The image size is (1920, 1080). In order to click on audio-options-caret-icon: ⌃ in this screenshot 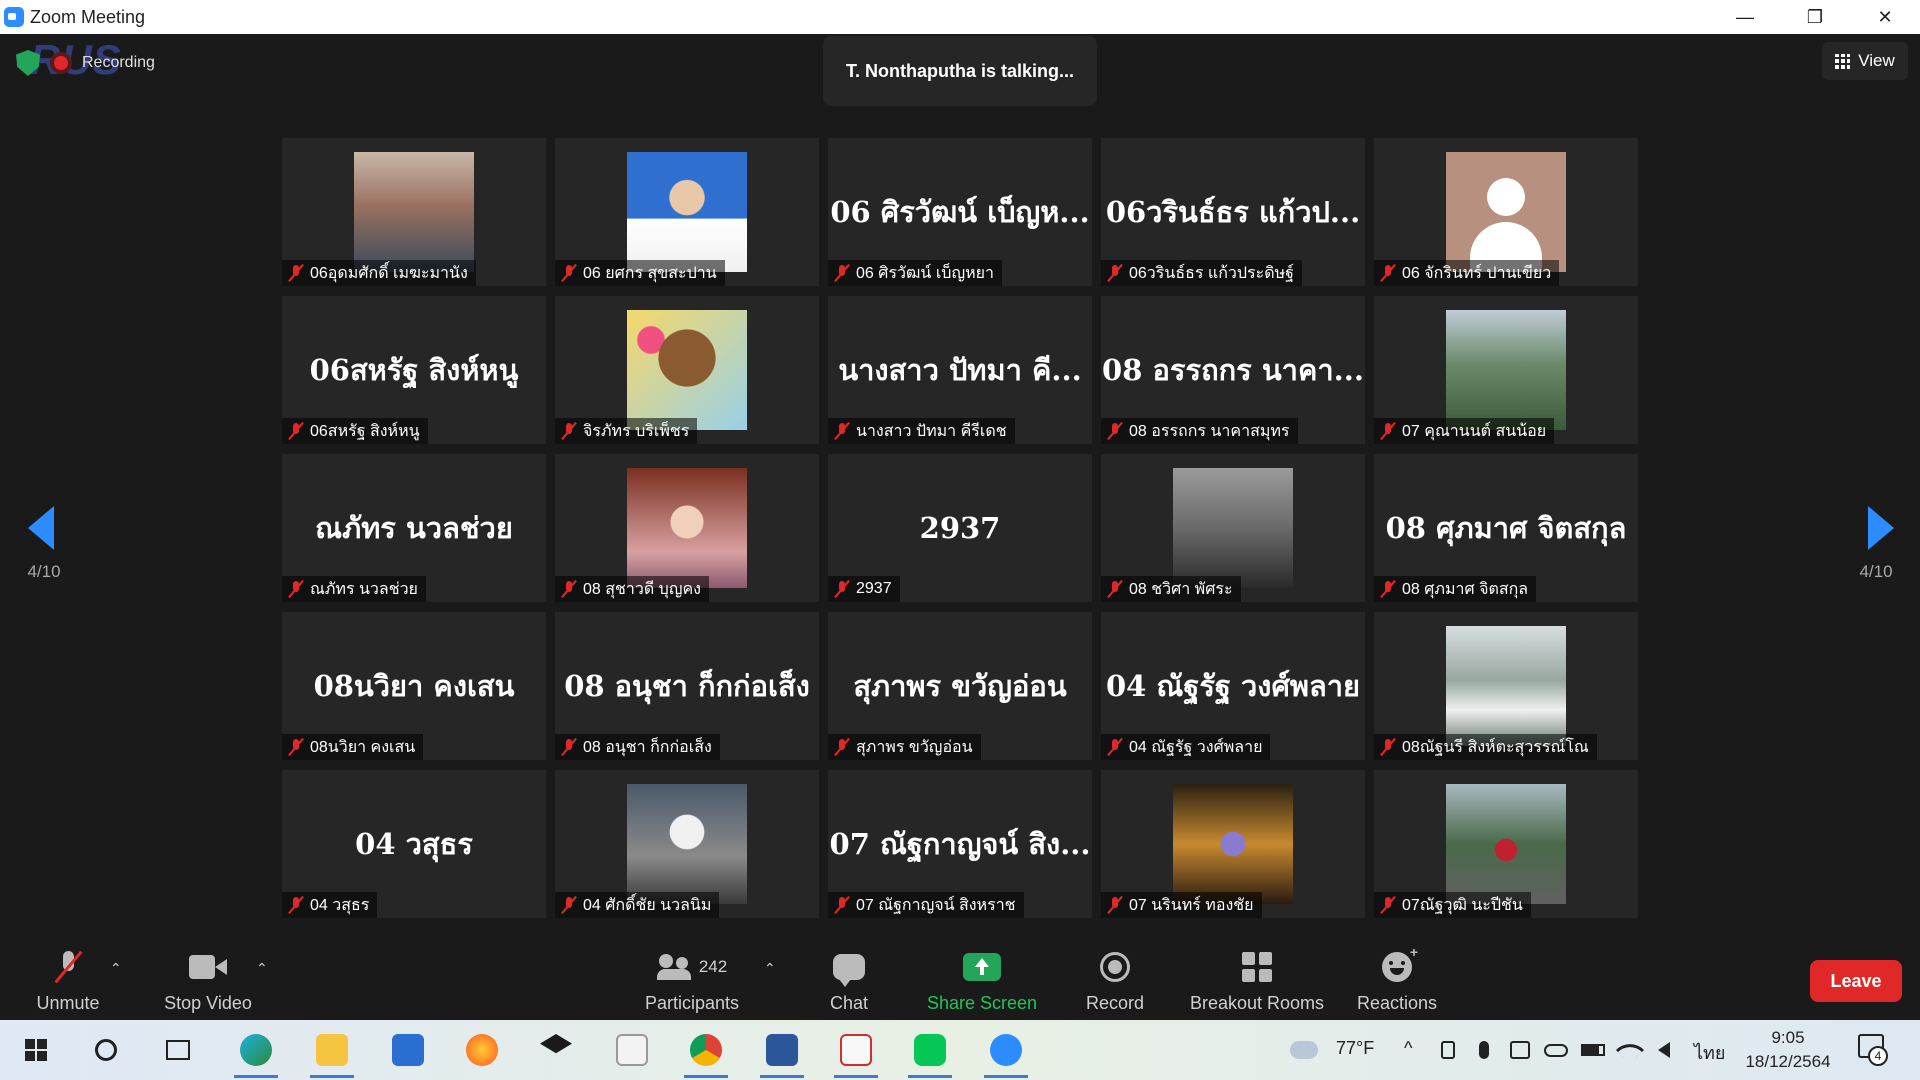, I will do `click(116, 968)`.